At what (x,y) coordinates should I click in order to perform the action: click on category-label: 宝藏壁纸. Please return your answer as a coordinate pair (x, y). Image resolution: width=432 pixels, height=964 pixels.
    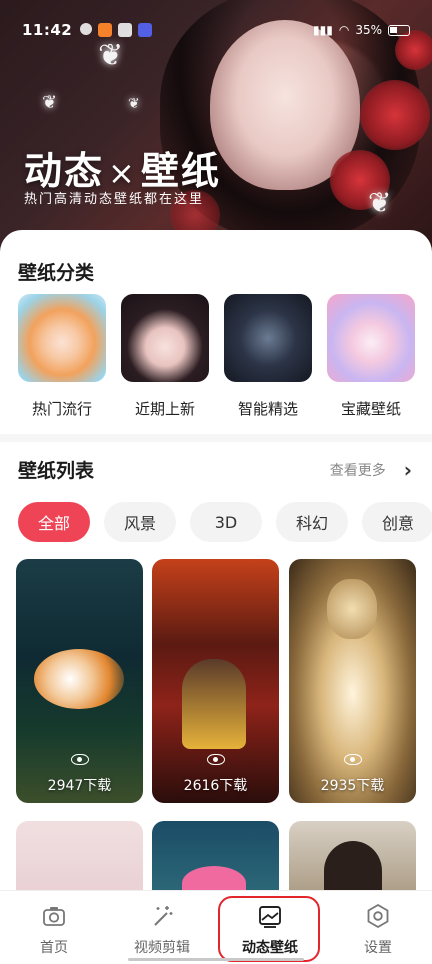
    Looking at the image, I should click on (370, 409).